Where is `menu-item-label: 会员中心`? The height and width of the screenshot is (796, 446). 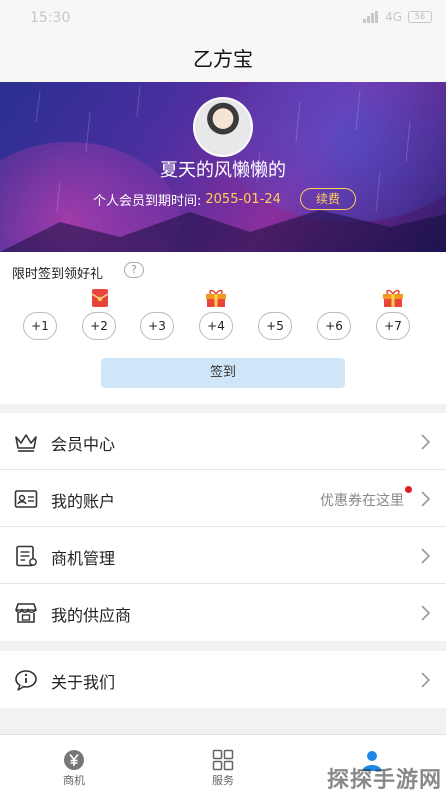 menu-item-label: 会员中心 is located at coordinates (83, 444).